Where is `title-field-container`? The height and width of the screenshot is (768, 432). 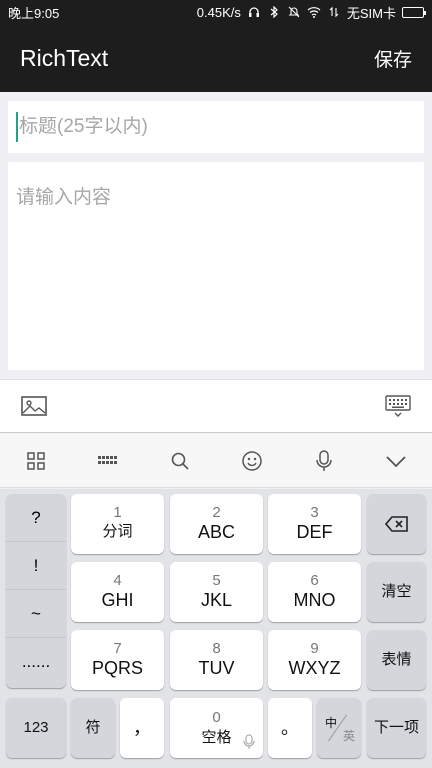
title-field-container is located at coordinates (216, 127).